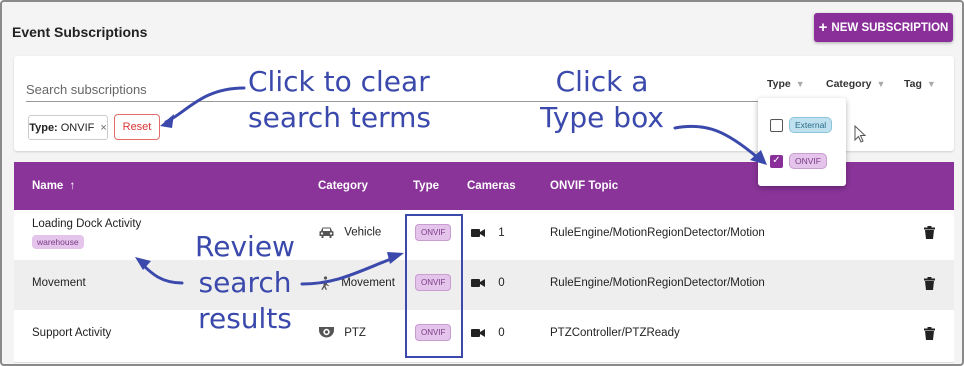 This screenshot has height=366, width=964. Describe the element at coordinates (205, 105) in the screenshot. I see `arrow-to-reset-button` at that location.